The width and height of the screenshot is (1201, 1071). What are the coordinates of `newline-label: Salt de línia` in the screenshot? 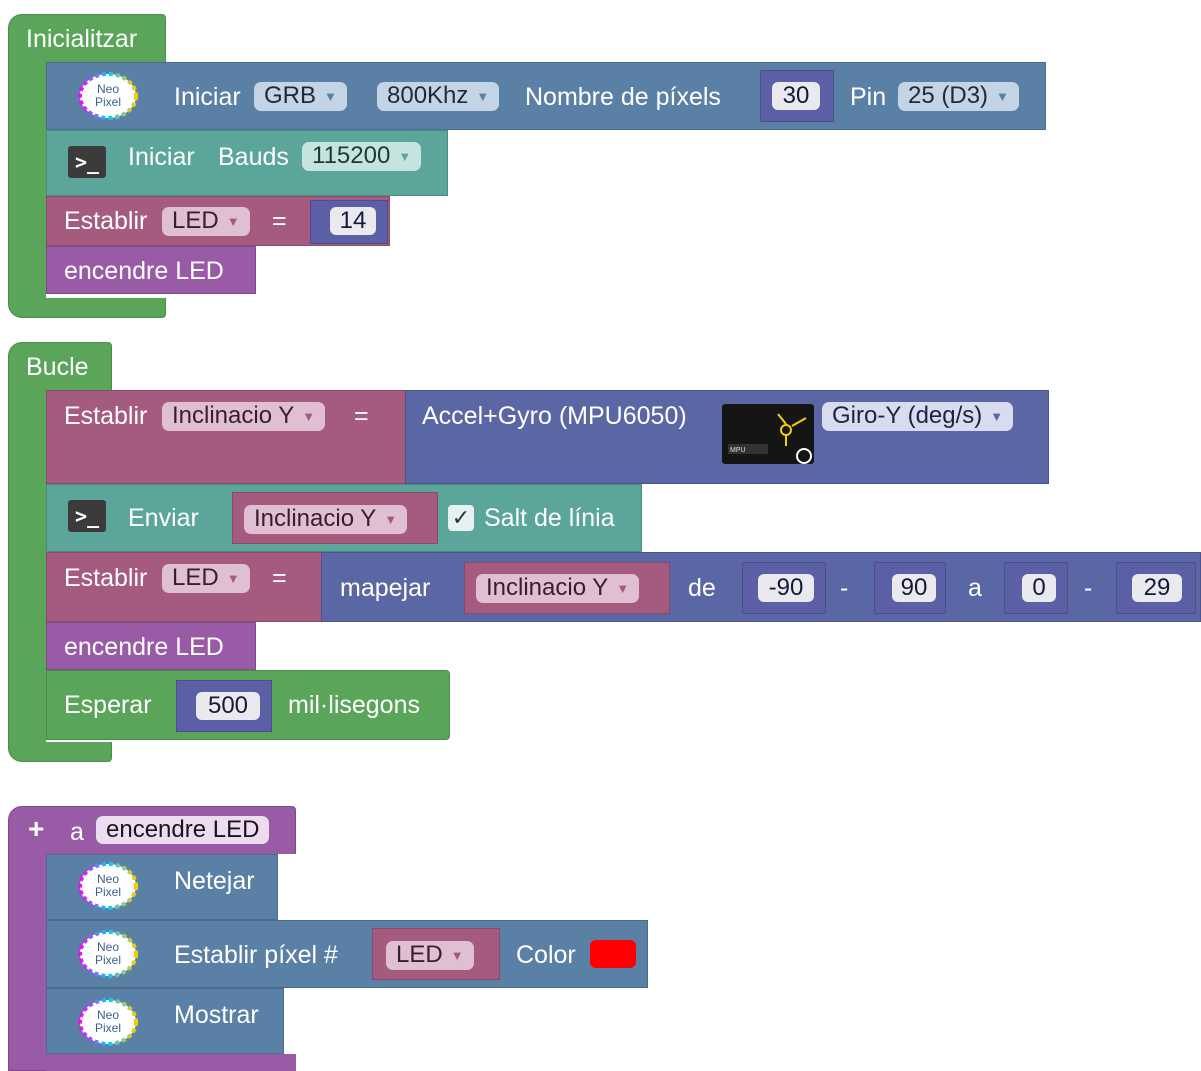 It's located at (549, 518).